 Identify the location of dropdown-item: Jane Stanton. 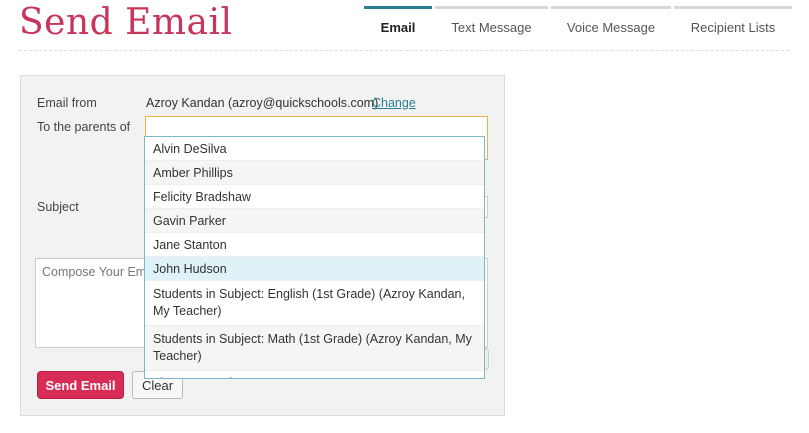
(314, 245).